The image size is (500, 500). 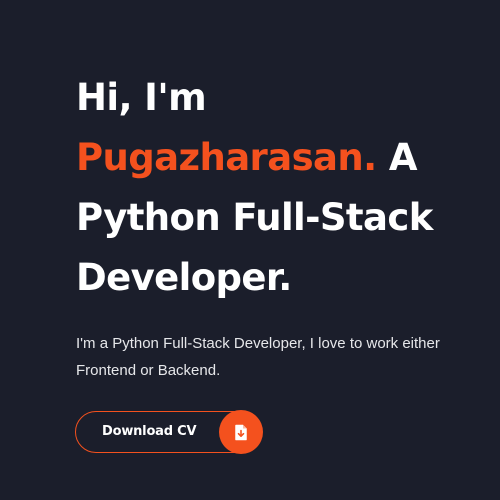 I want to click on article-text: A, so click(x=397, y=157).